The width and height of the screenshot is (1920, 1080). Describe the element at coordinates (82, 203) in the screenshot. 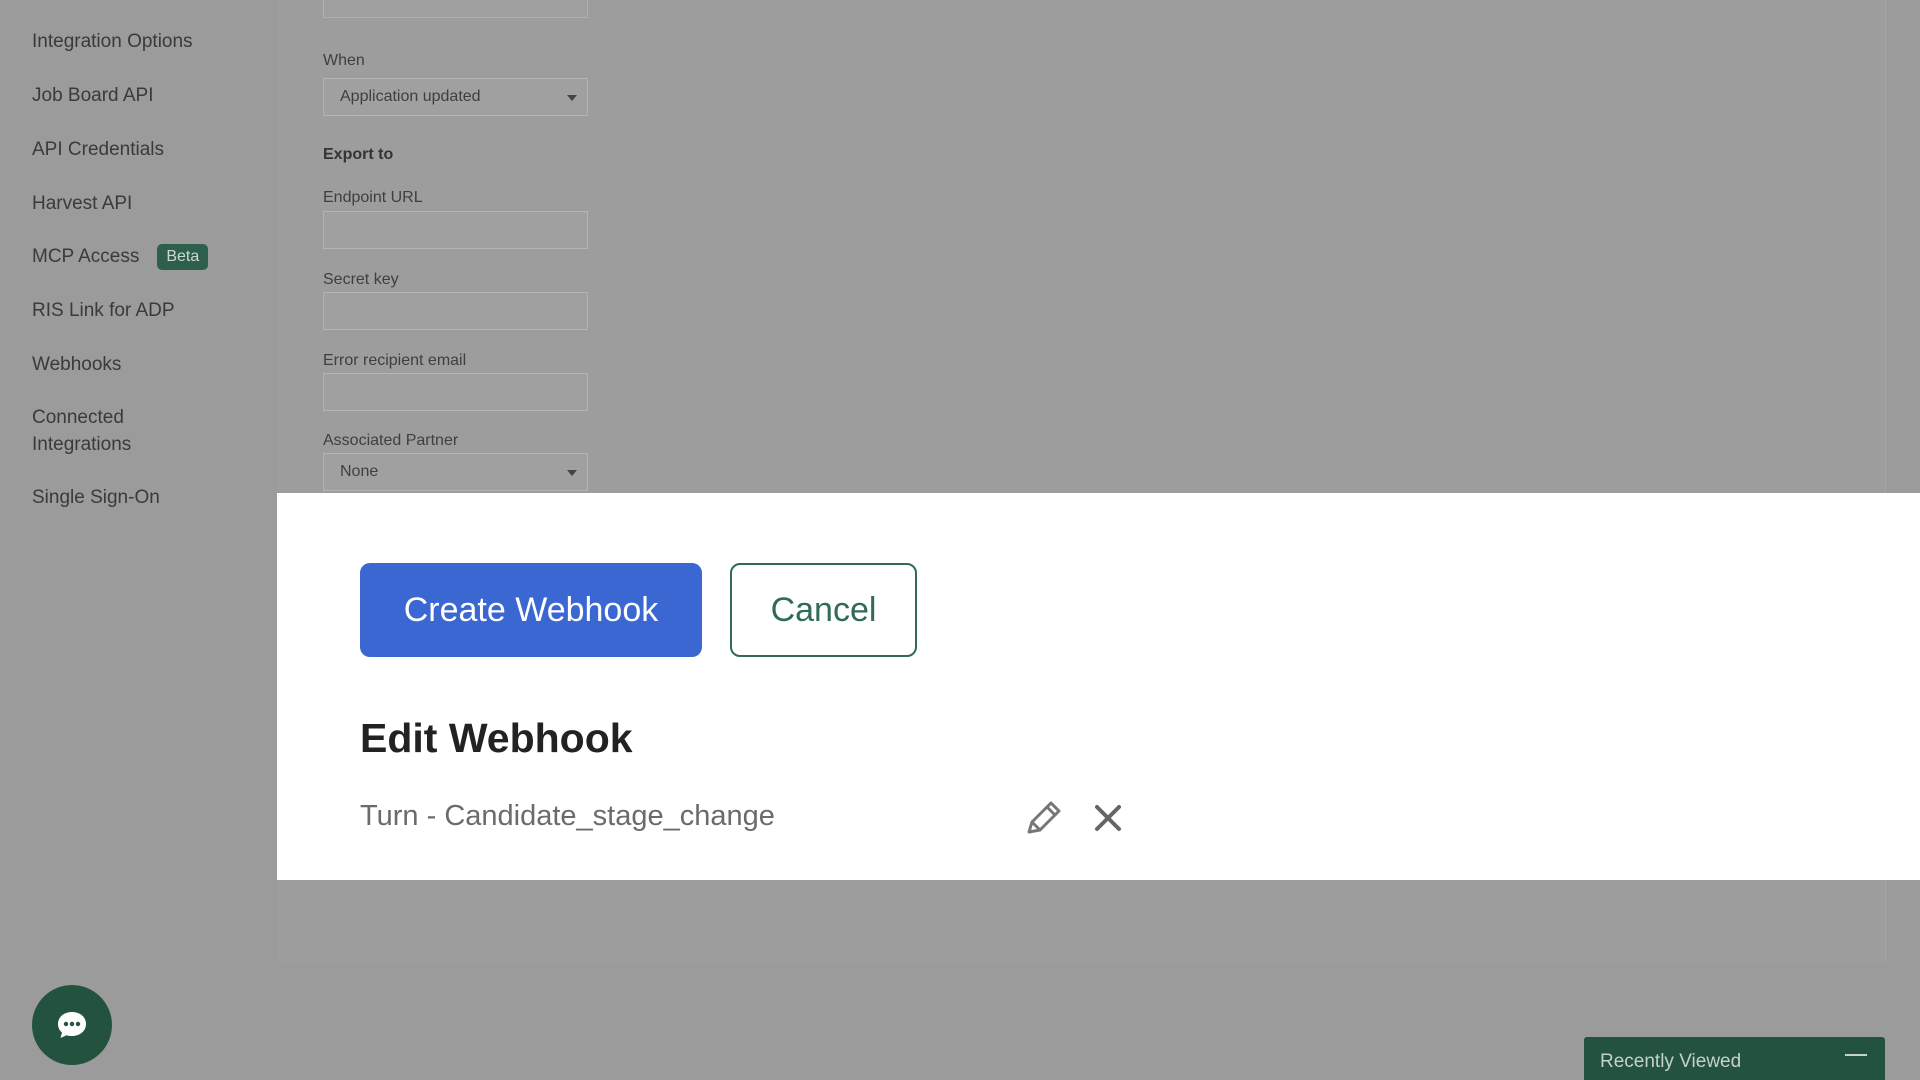

I see `sidebar-item-harvest-api: Harvest API` at that location.